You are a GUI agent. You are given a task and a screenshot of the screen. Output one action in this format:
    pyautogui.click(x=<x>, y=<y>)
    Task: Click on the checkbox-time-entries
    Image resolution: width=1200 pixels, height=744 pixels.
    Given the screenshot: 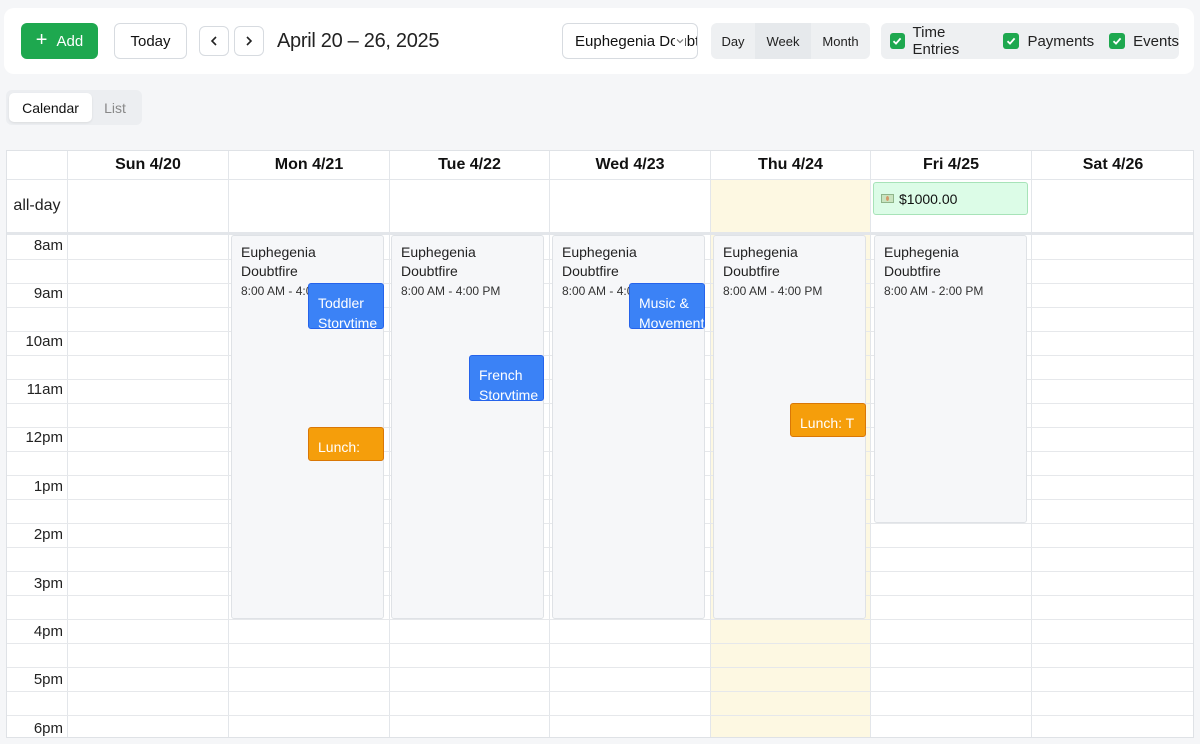 What is the action you would take?
    pyautogui.click(x=897, y=41)
    